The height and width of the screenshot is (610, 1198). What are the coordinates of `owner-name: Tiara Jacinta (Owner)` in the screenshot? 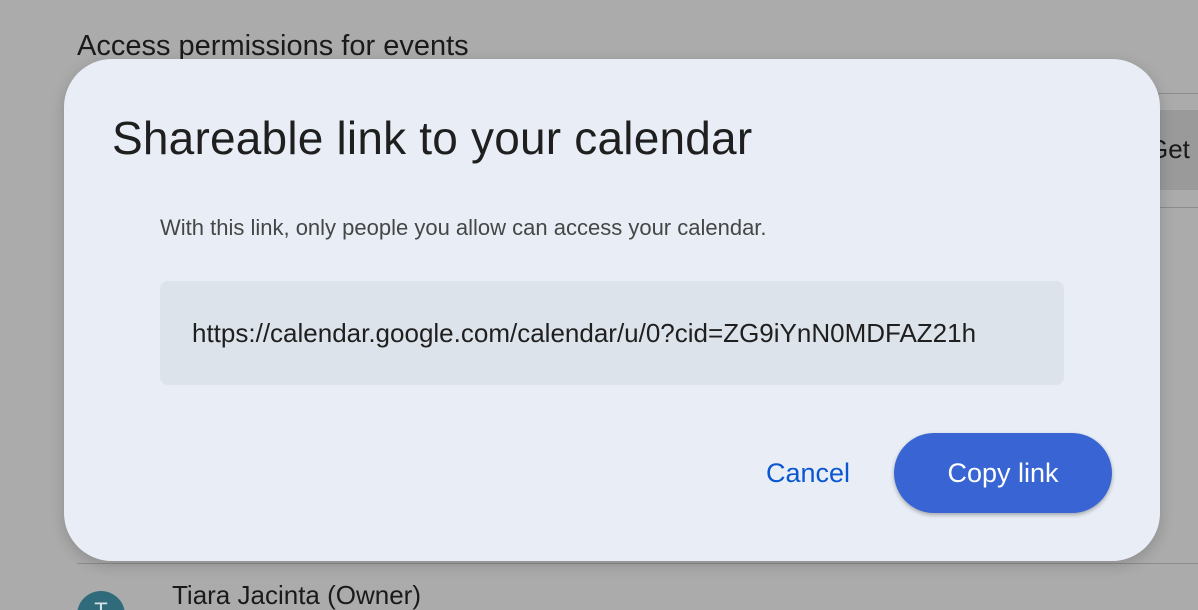 It's located at (296, 595).